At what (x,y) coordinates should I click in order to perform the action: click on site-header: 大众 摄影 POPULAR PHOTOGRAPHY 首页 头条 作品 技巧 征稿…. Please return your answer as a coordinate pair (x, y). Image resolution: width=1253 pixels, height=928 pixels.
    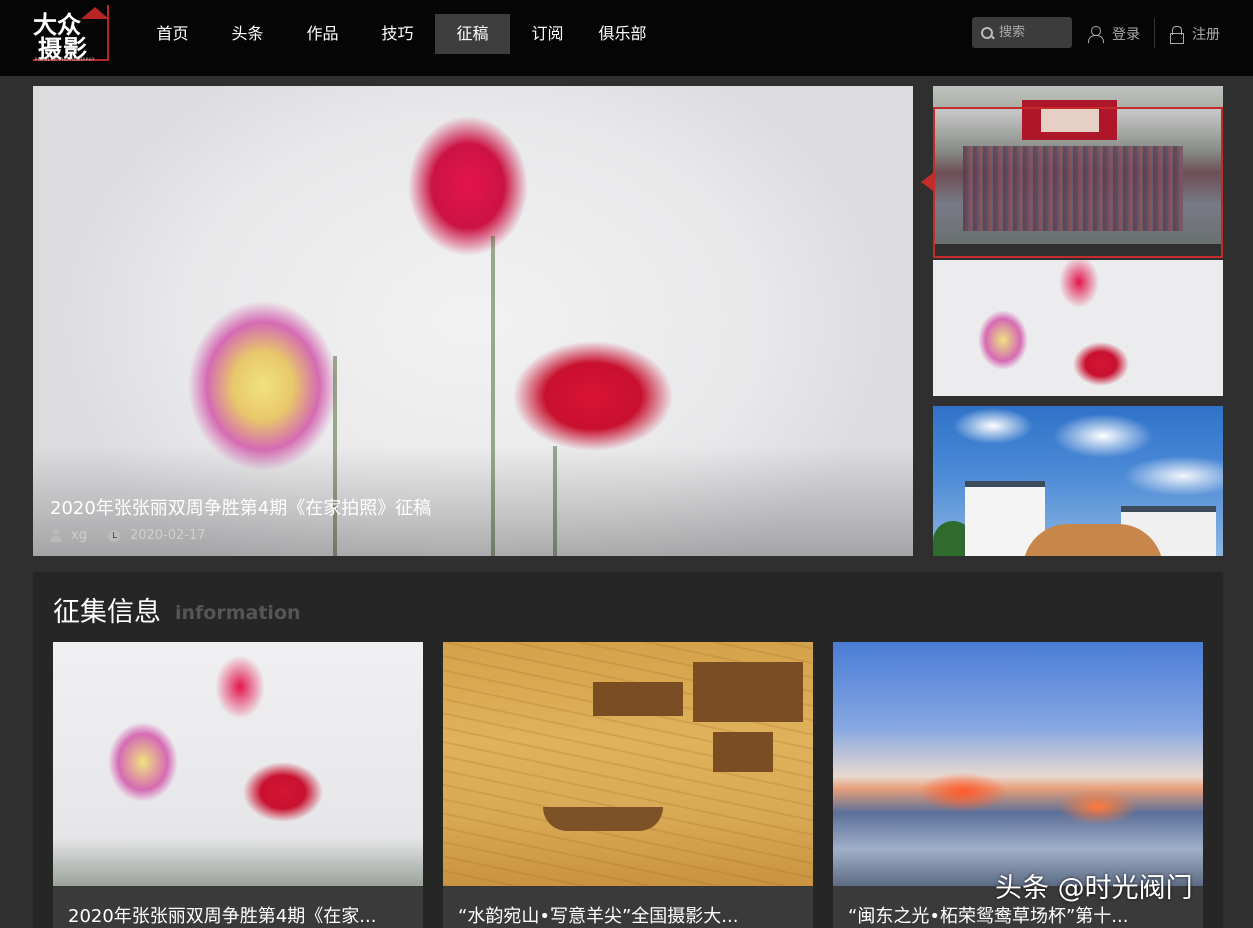
    Looking at the image, I should click on (626, 38).